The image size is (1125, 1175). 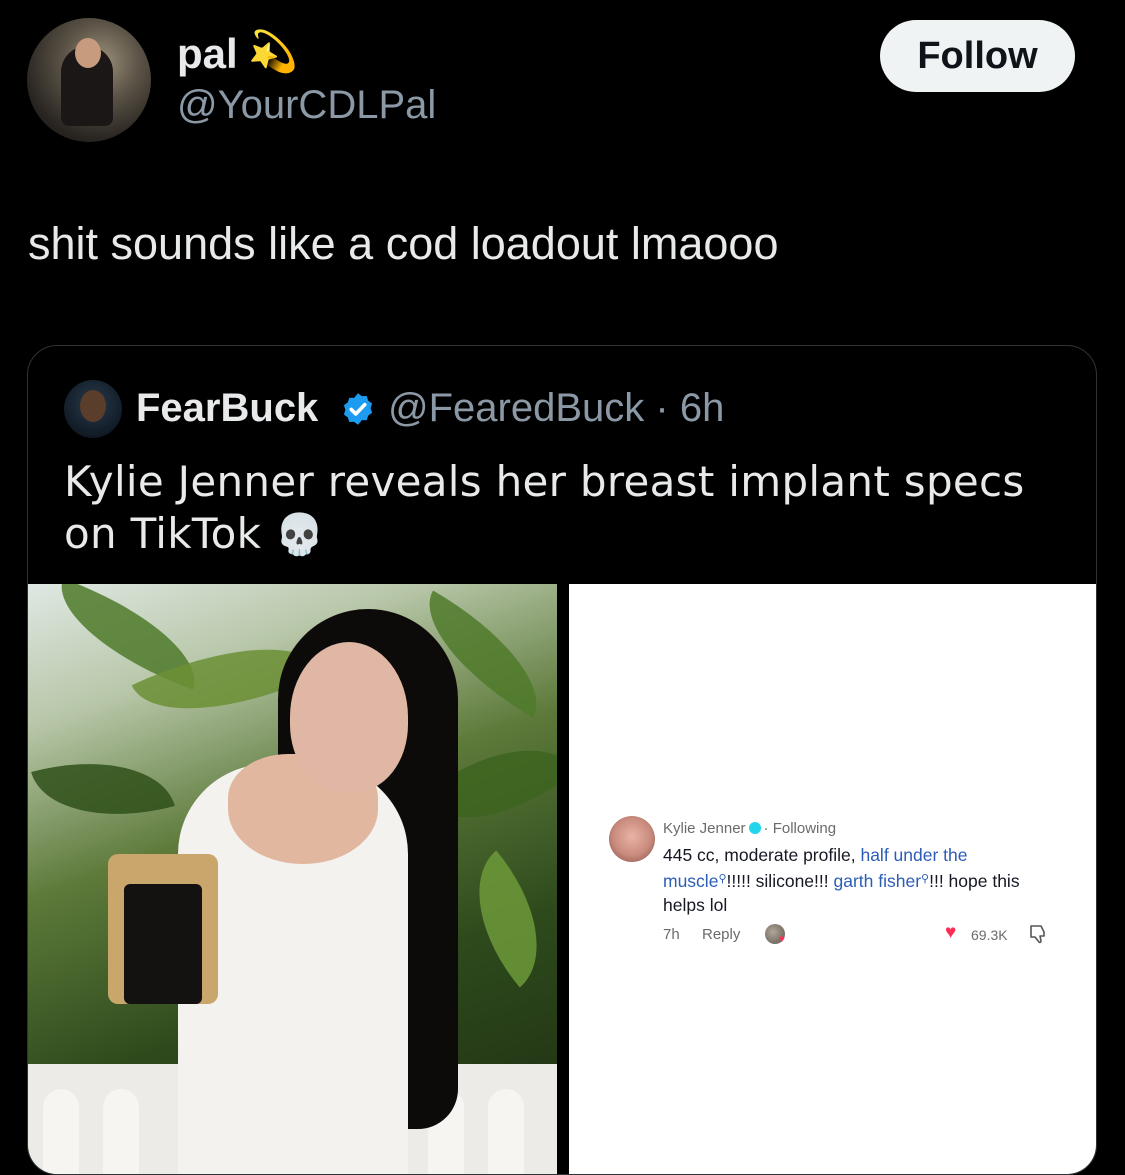 What do you see at coordinates (306, 105) in the screenshot?
I see `user-handle: @YourCDLPal` at bounding box center [306, 105].